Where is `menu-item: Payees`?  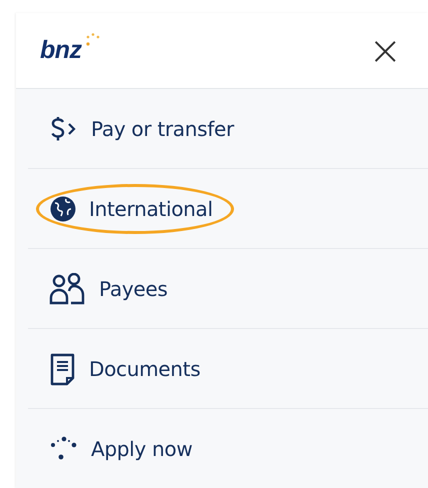
menu-item: Payees is located at coordinates (111, 289).